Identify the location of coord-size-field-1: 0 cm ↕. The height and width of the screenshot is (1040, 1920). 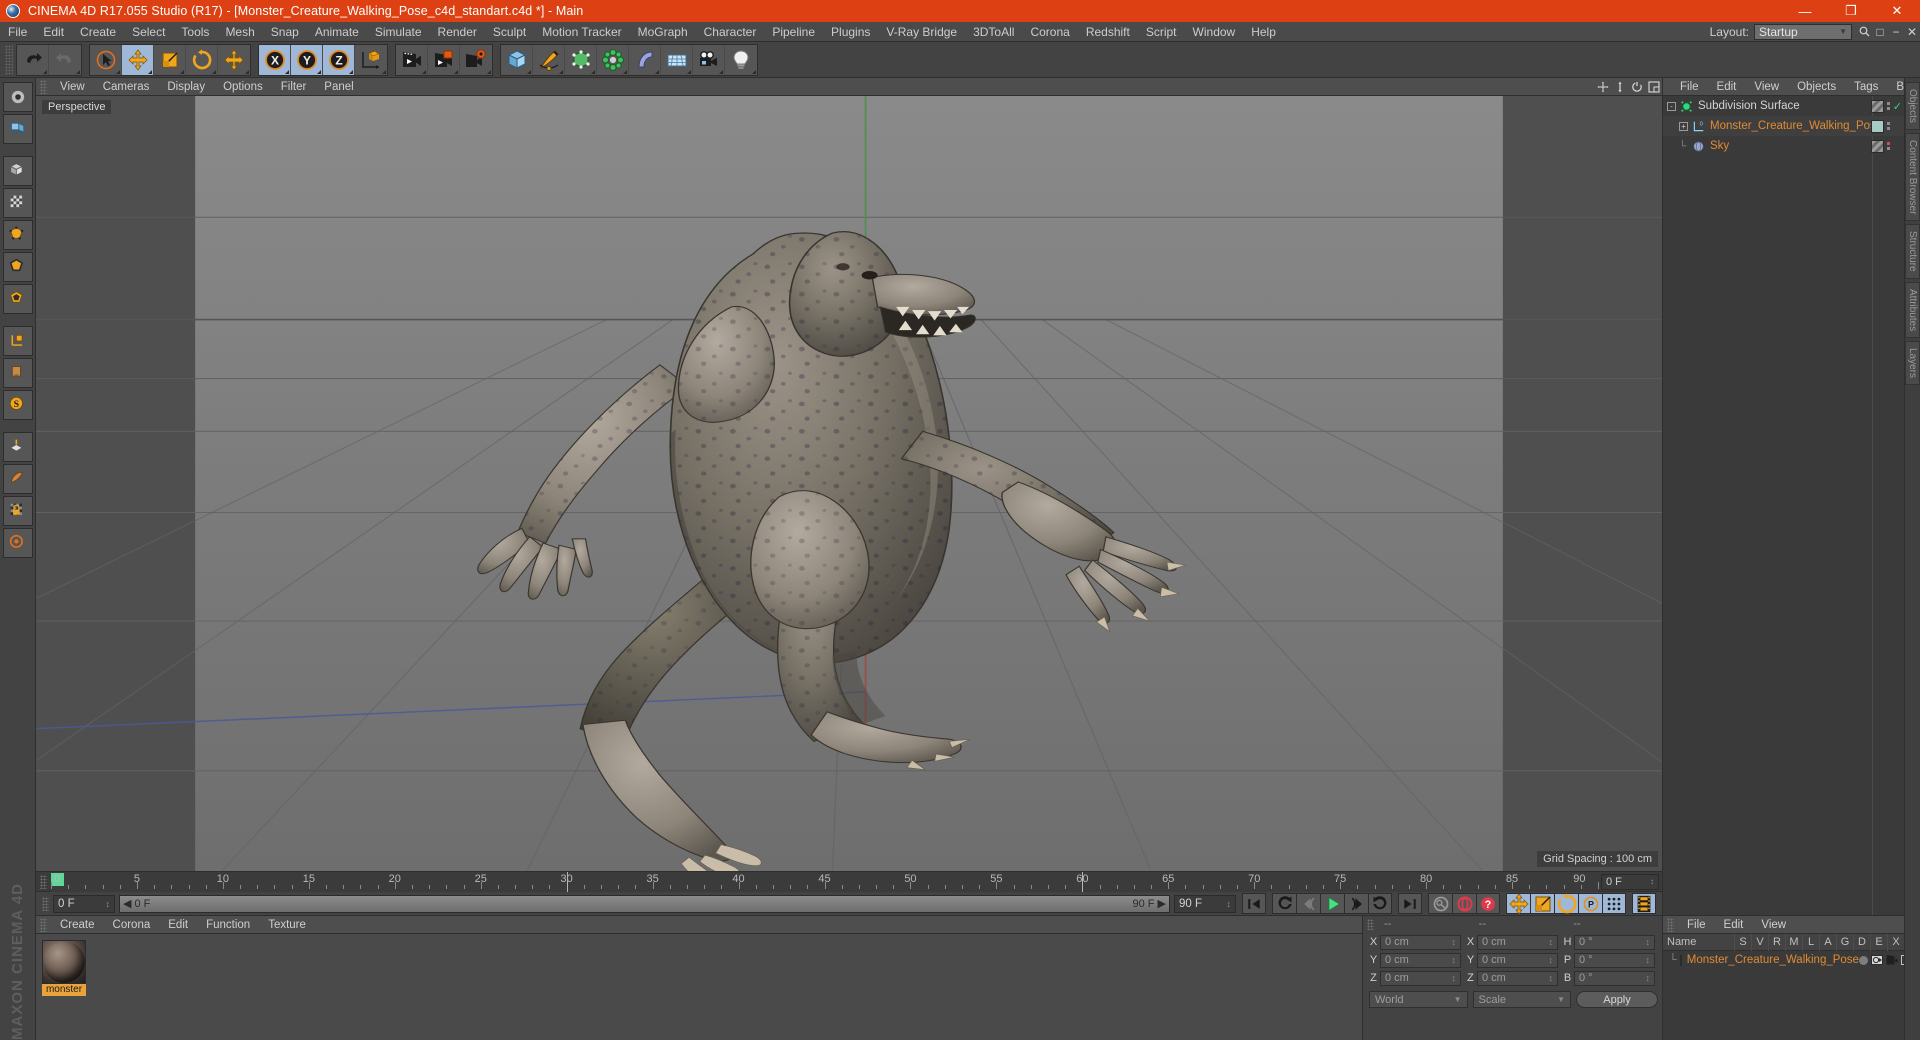
(1517, 960).